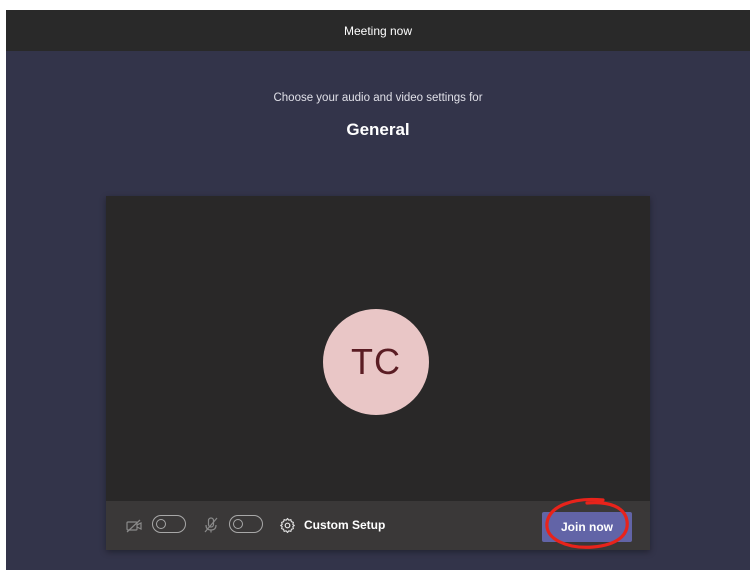  What do you see at coordinates (287, 525) in the screenshot?
I see `gear-icon` at bounding box center [287, 525].